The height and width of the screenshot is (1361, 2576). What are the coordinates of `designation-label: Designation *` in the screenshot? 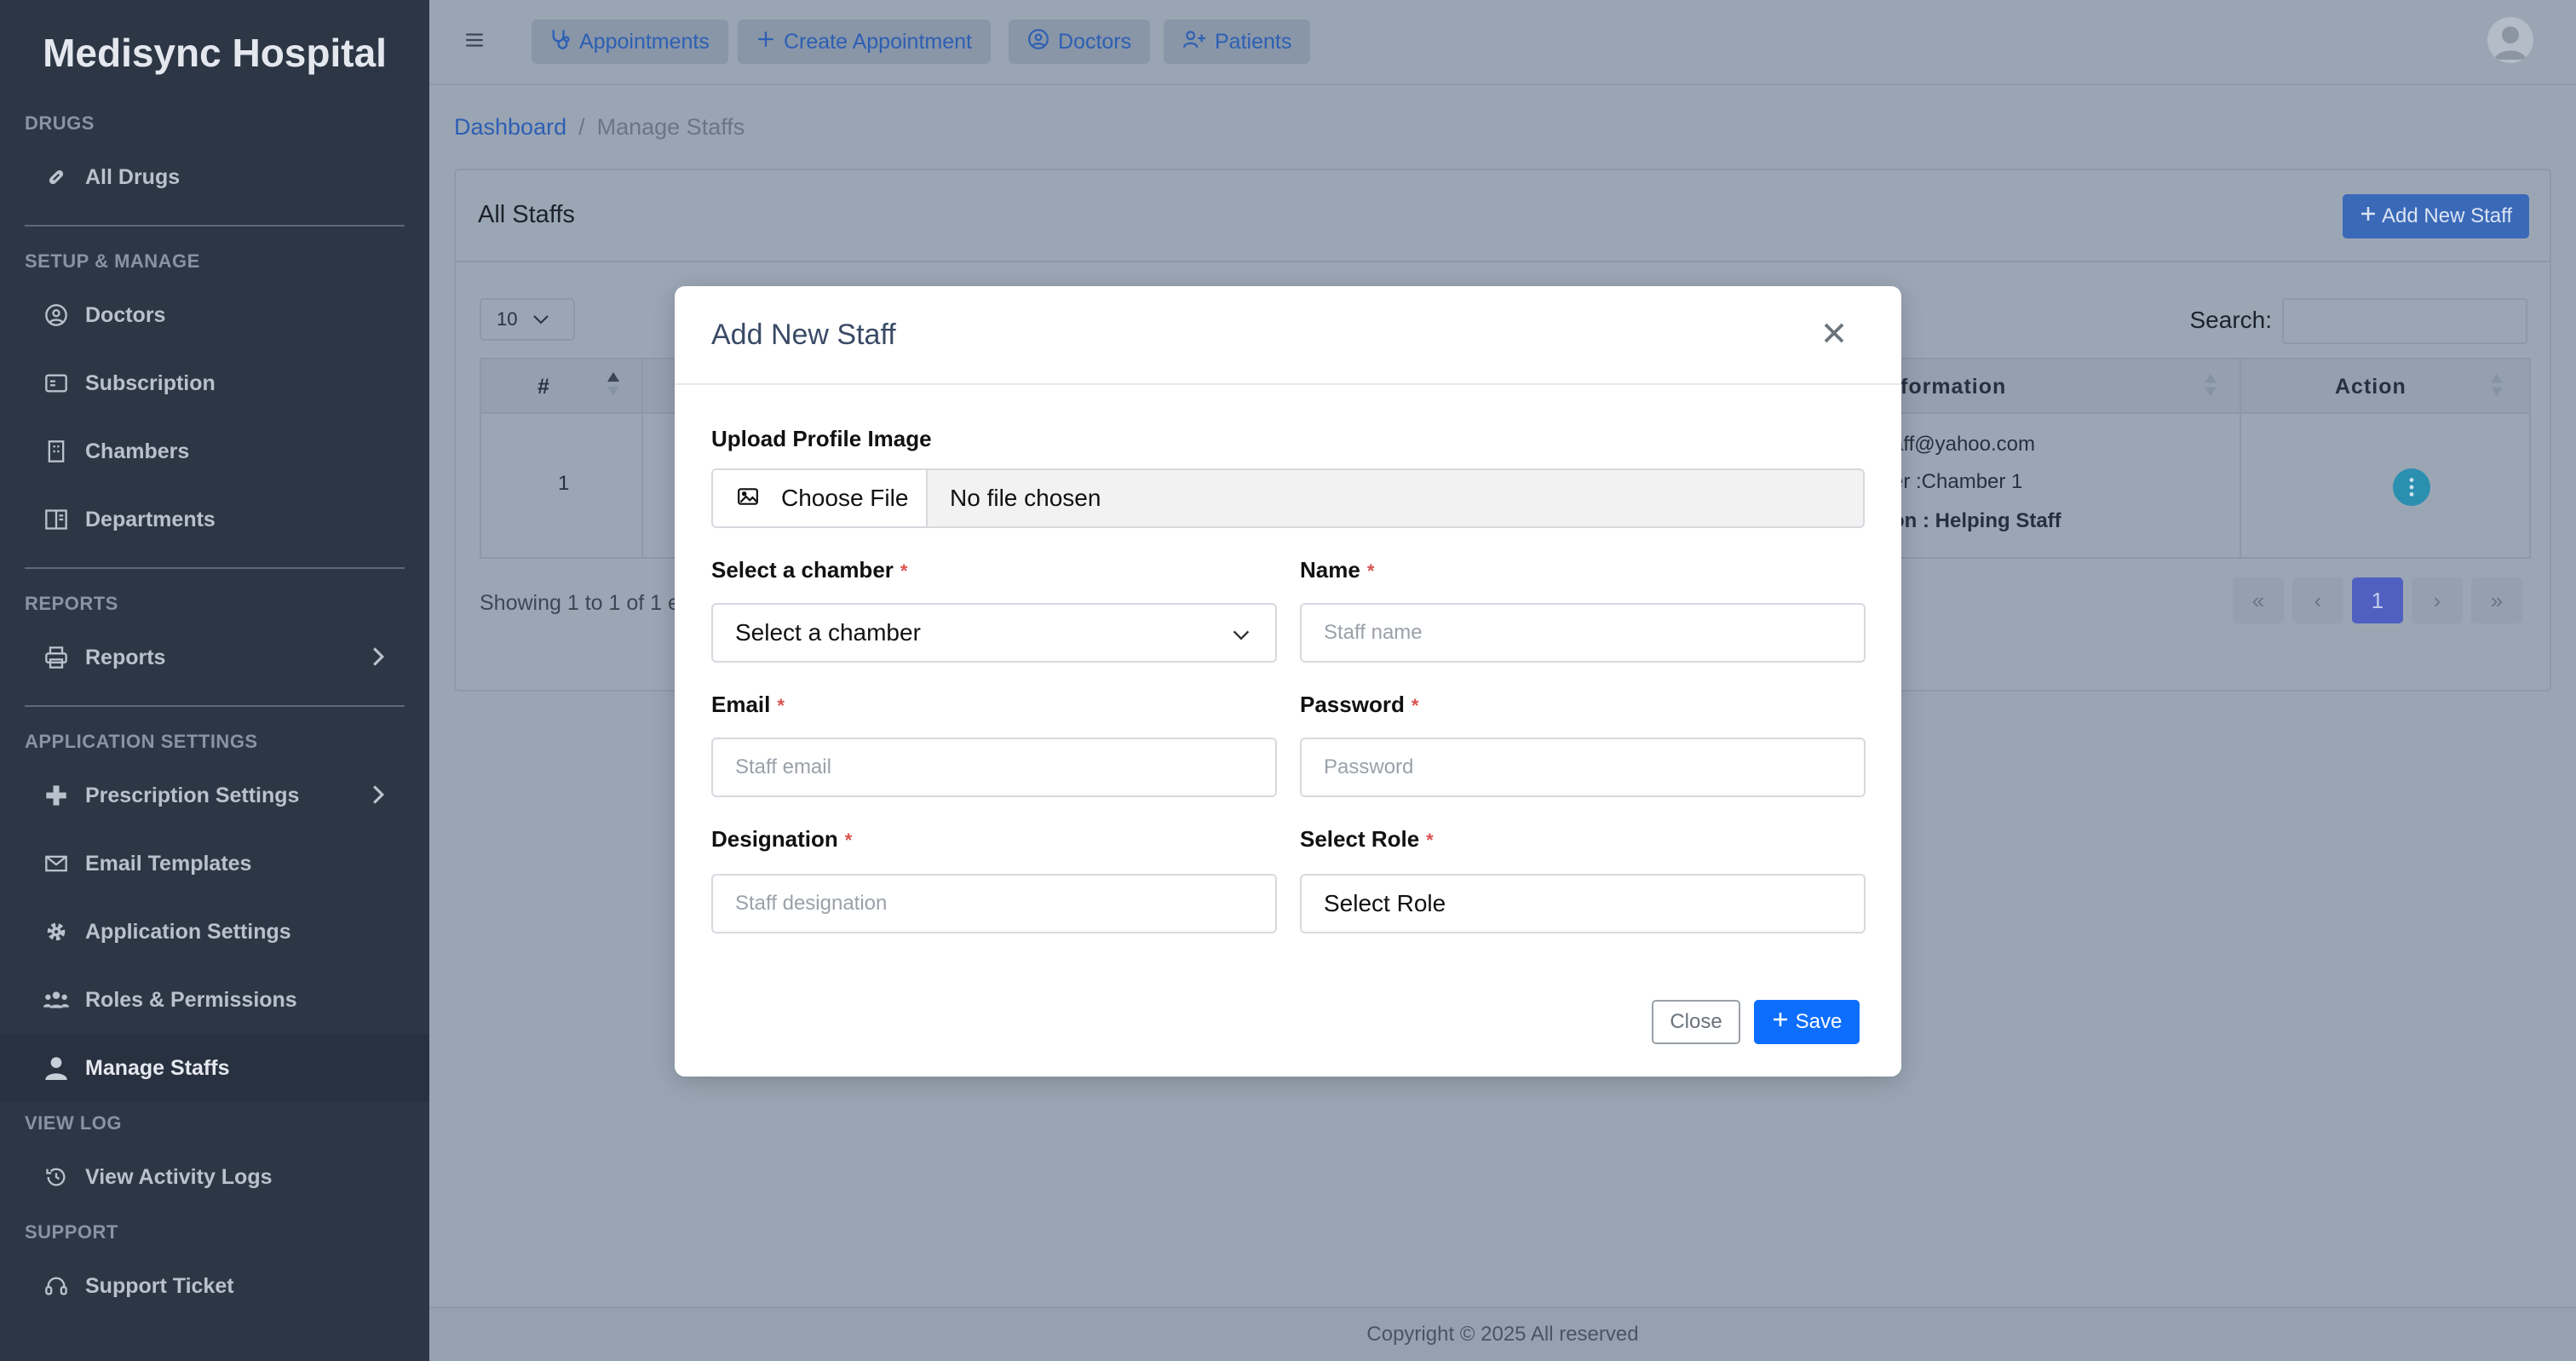 It's located at (782, 839).